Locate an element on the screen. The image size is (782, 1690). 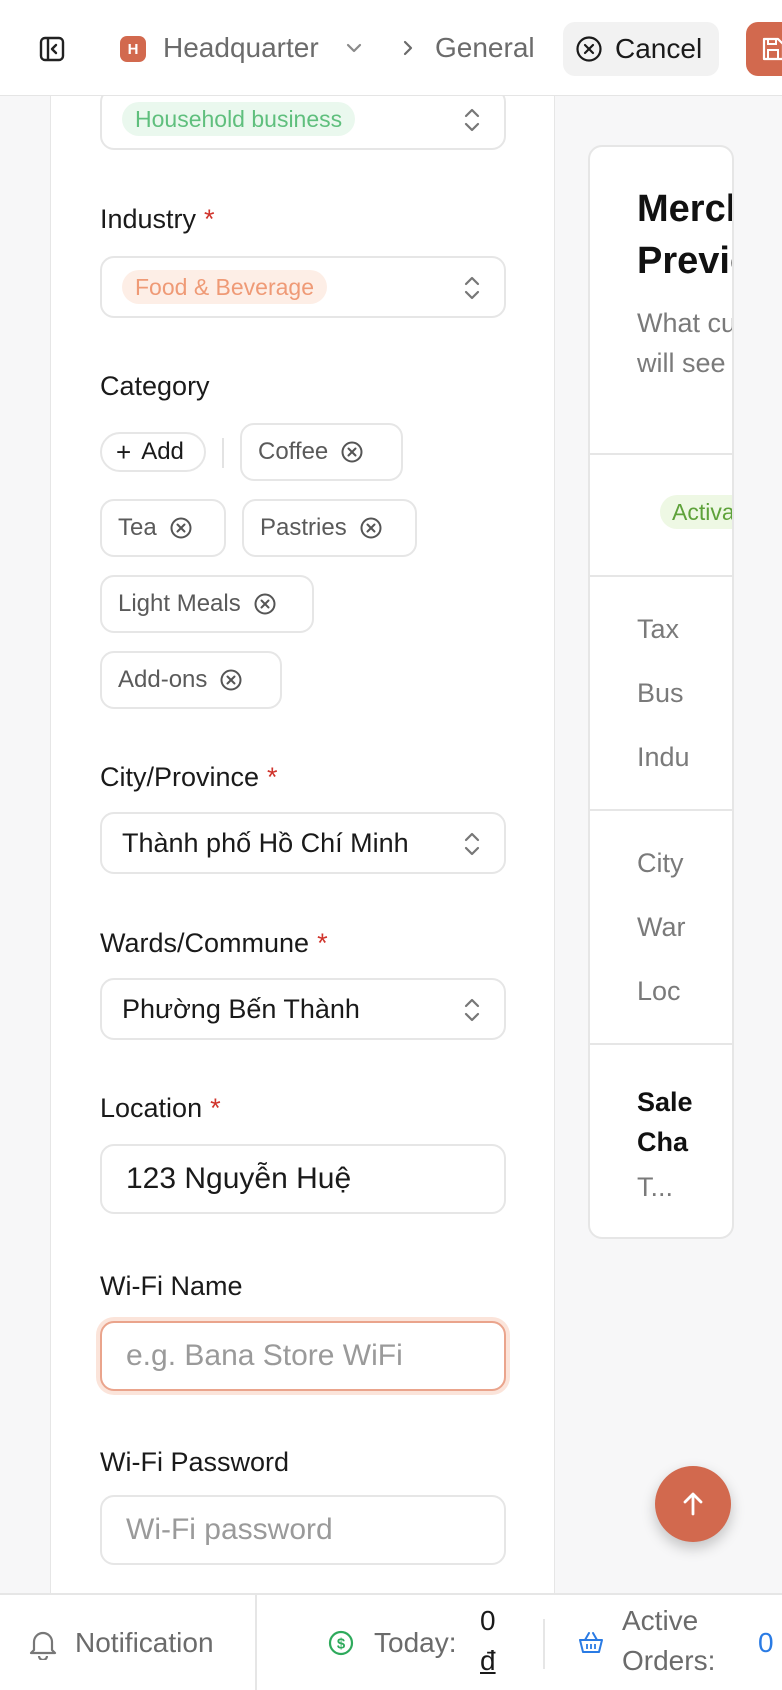
preview-sales-channel-heading: Sale Cha is located at coordinates (665, 1122).